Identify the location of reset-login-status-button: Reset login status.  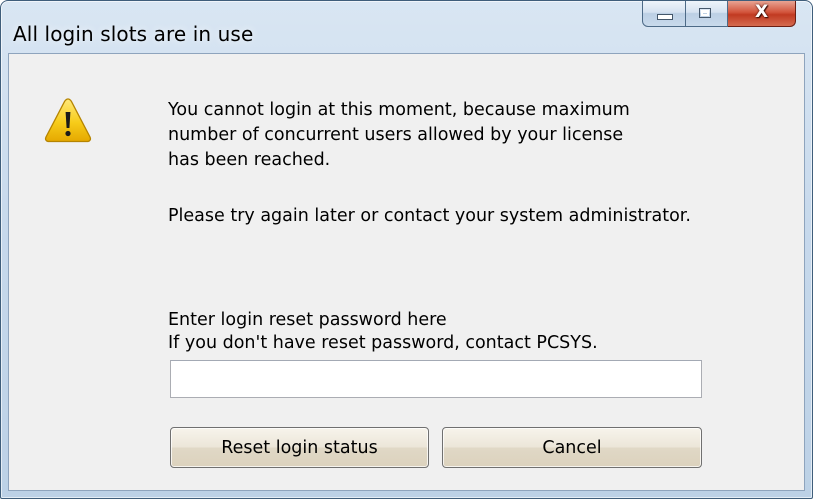
(299, 447).